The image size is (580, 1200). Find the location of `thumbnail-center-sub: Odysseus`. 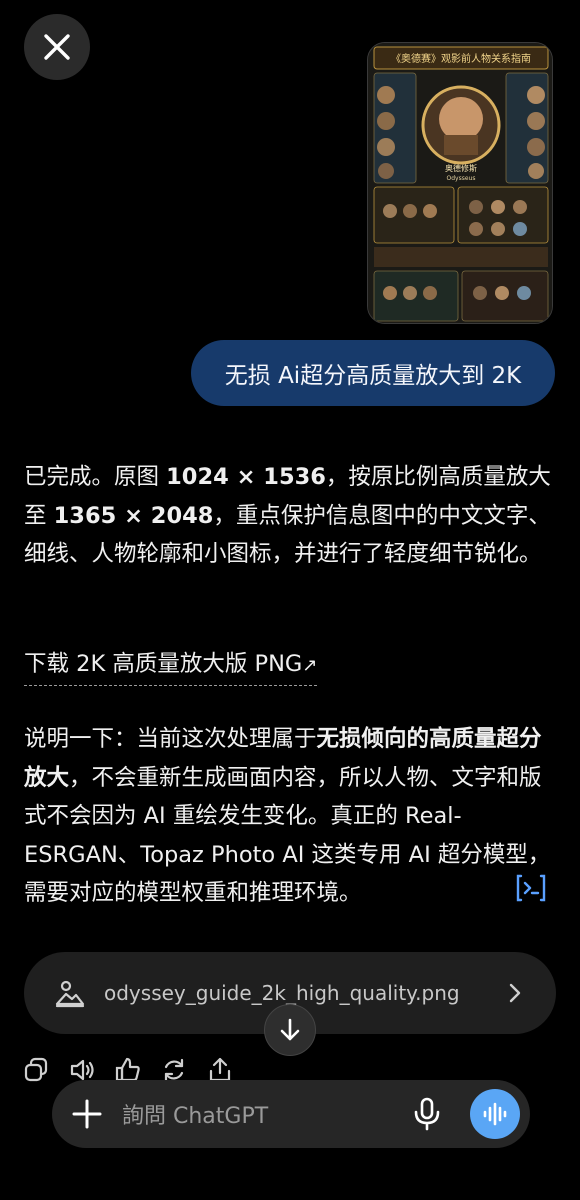

thumbnail-center-sub: Odysseus is located at coordinates (461, 178).